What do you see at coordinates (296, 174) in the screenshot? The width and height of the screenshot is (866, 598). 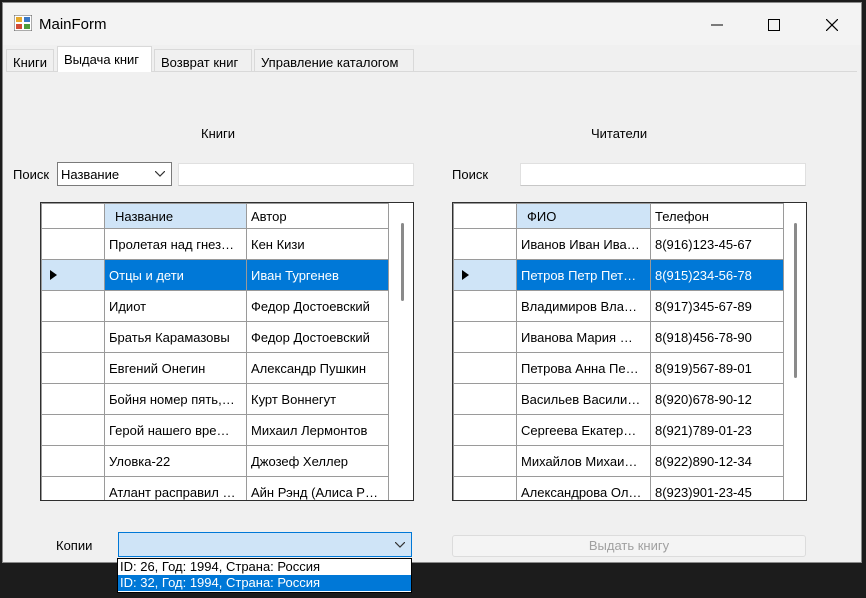 I see `books-search-input` at bounding box center [296, 174].